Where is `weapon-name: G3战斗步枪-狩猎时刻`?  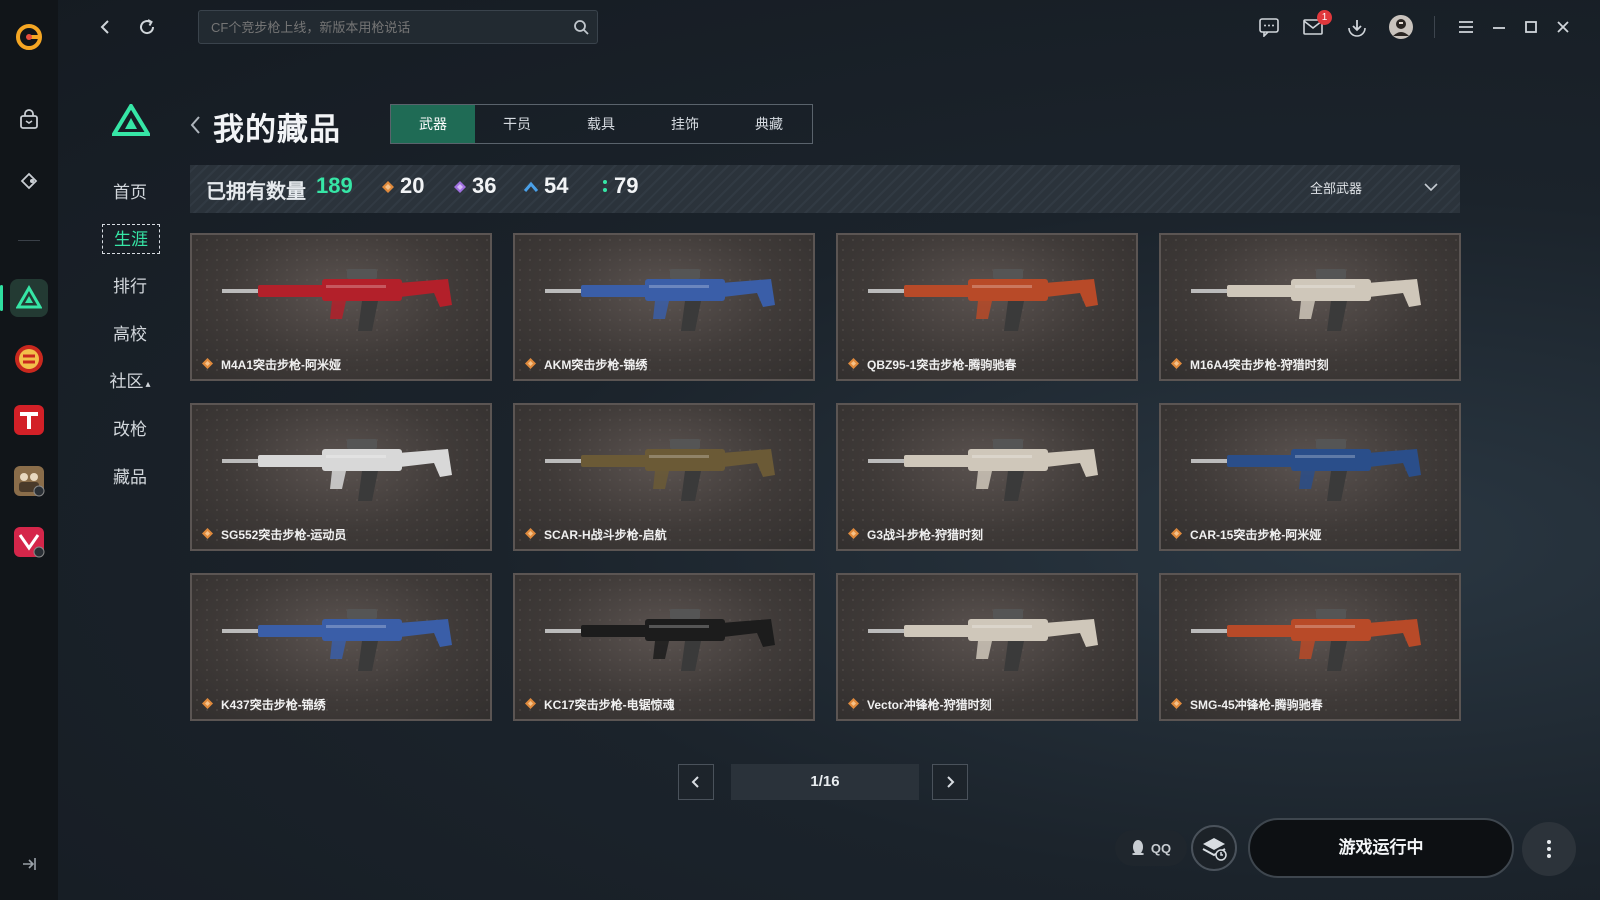 weapon-name: G3战斗步枪-狩猎时刻 is located at coordinates (925, 535).